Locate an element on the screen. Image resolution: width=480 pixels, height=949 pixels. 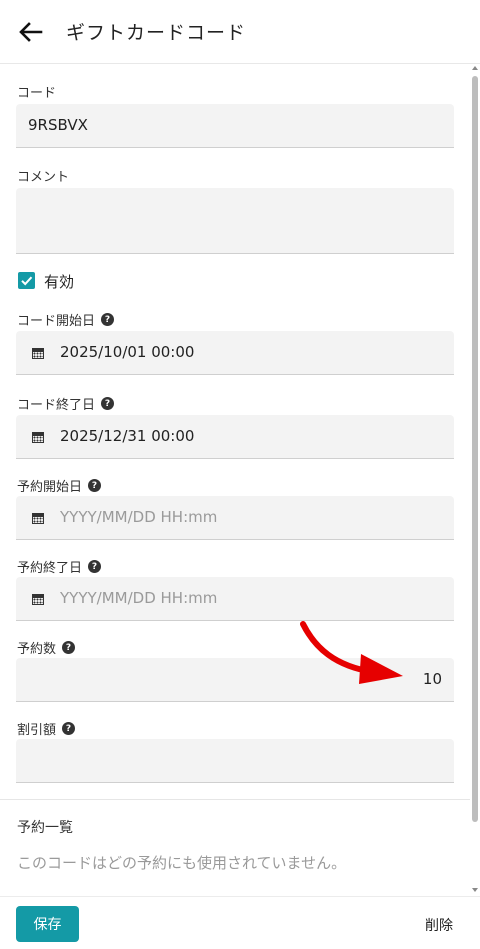
code-field: 9RSBVX is located at coordinates (235, 126).